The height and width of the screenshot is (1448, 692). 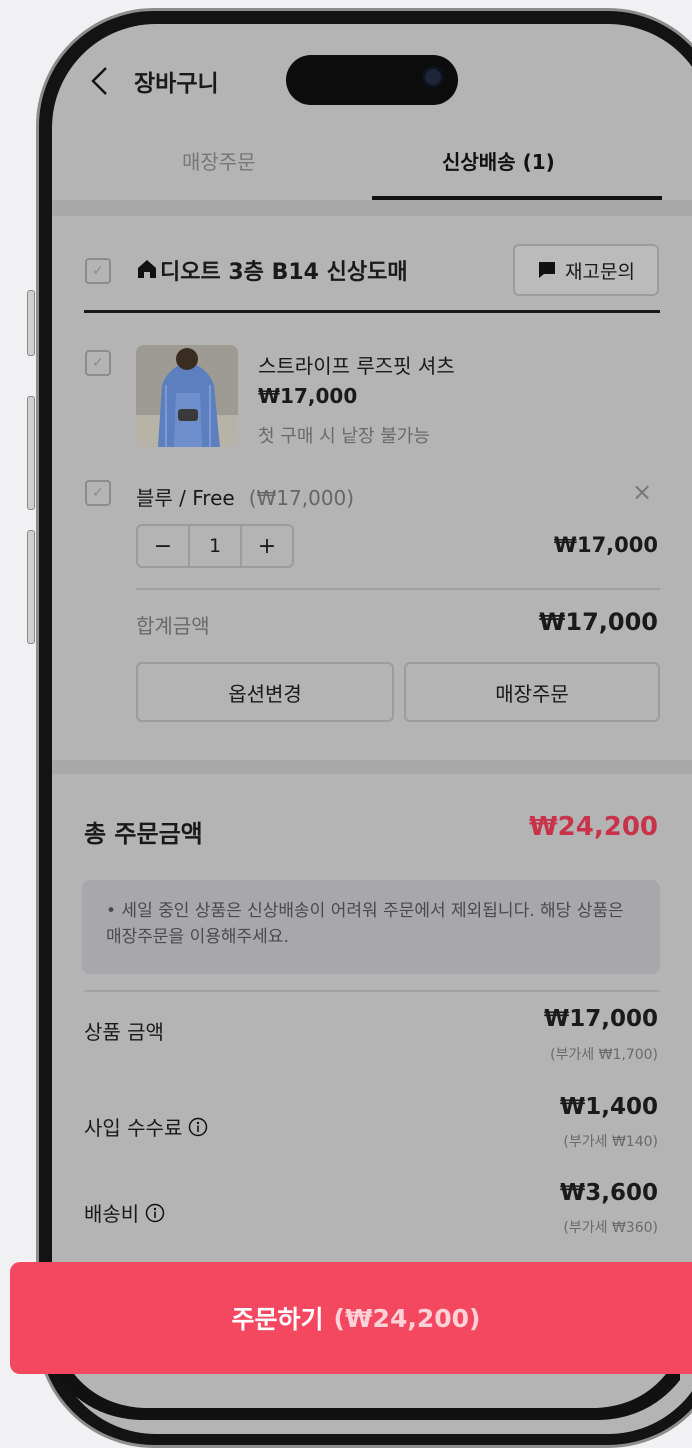 I want to click on decrease-button: −, so click(x=163, y=546).